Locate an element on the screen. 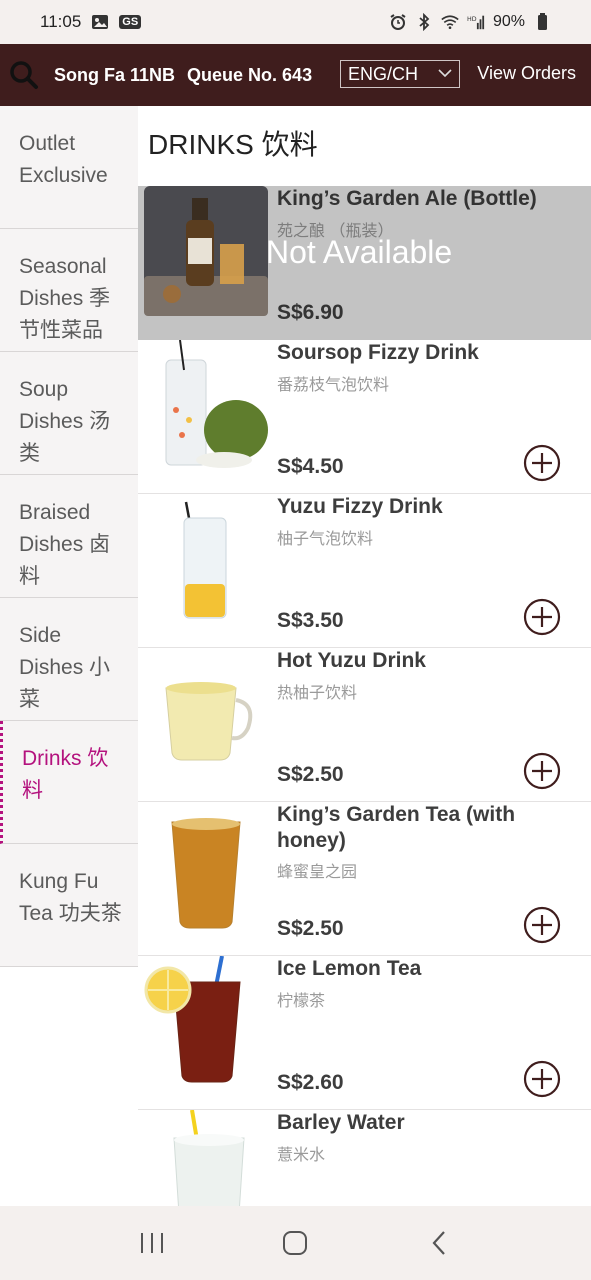 The height and width of the screenshot is (1280, 591). product-image-ice-lemon-tea is located at coordinates (192, 1019).